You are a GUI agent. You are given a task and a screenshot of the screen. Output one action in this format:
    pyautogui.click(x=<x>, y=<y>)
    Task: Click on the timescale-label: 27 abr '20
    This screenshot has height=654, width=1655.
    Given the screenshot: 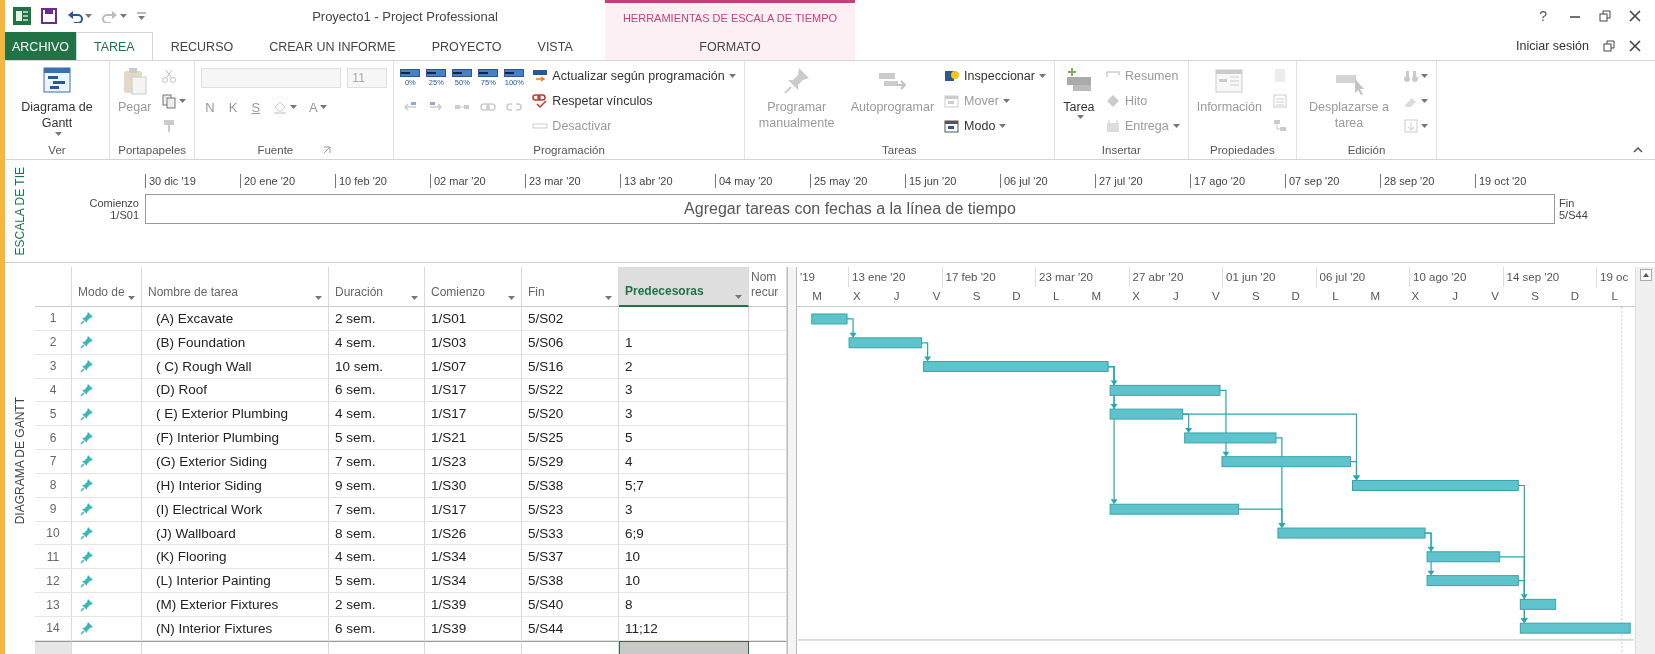 What is the action you would take?
    pyautogui.click(x=1175, y=277)
    